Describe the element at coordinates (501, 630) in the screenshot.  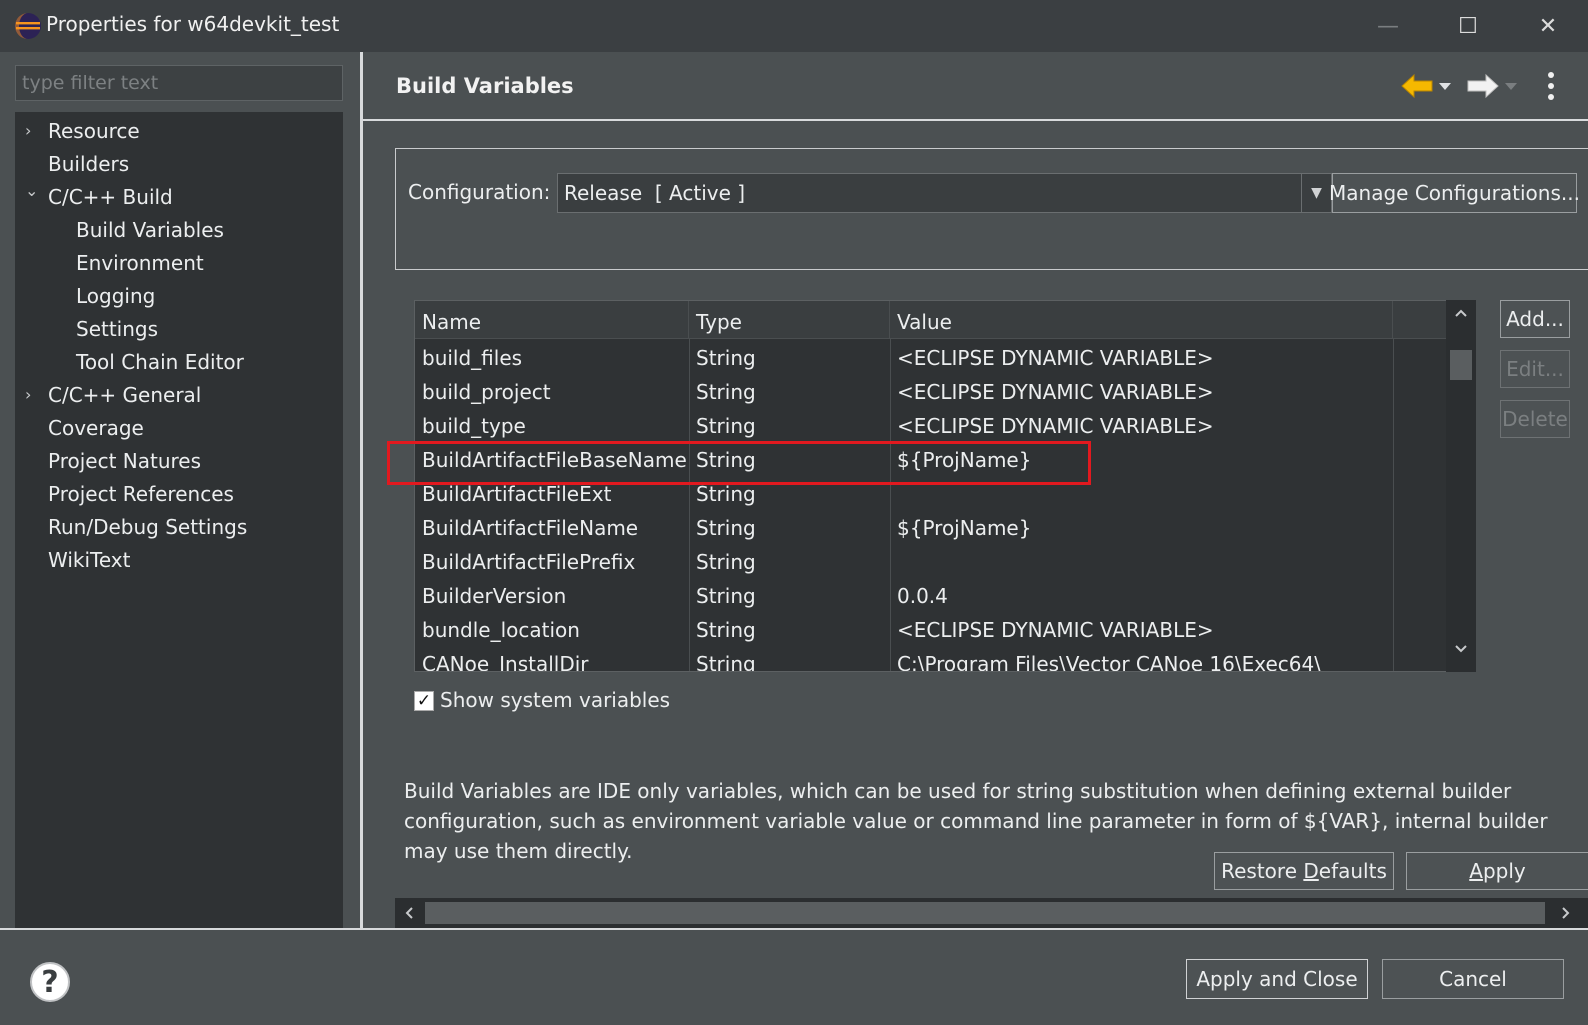
I see `cell-name: bundle_location` at that location.